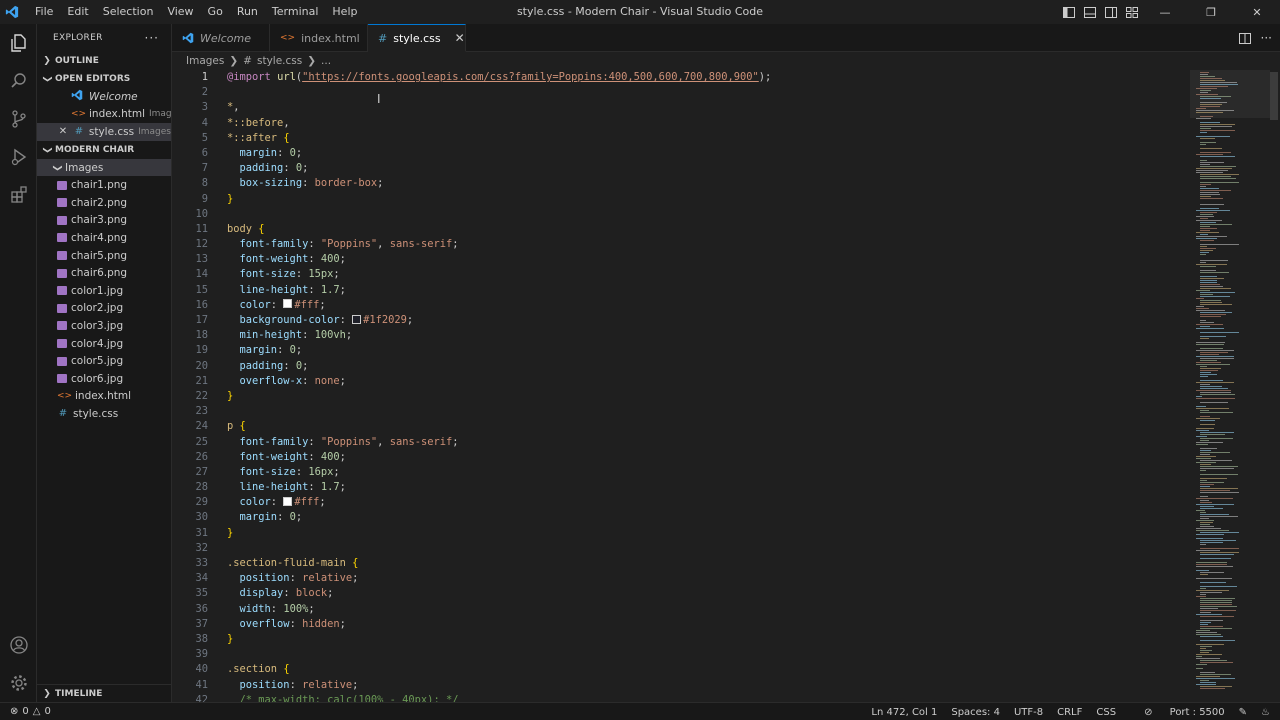 The image size is (1280, 720). I want to click on error-icon: ⊗, so click(14, 711).